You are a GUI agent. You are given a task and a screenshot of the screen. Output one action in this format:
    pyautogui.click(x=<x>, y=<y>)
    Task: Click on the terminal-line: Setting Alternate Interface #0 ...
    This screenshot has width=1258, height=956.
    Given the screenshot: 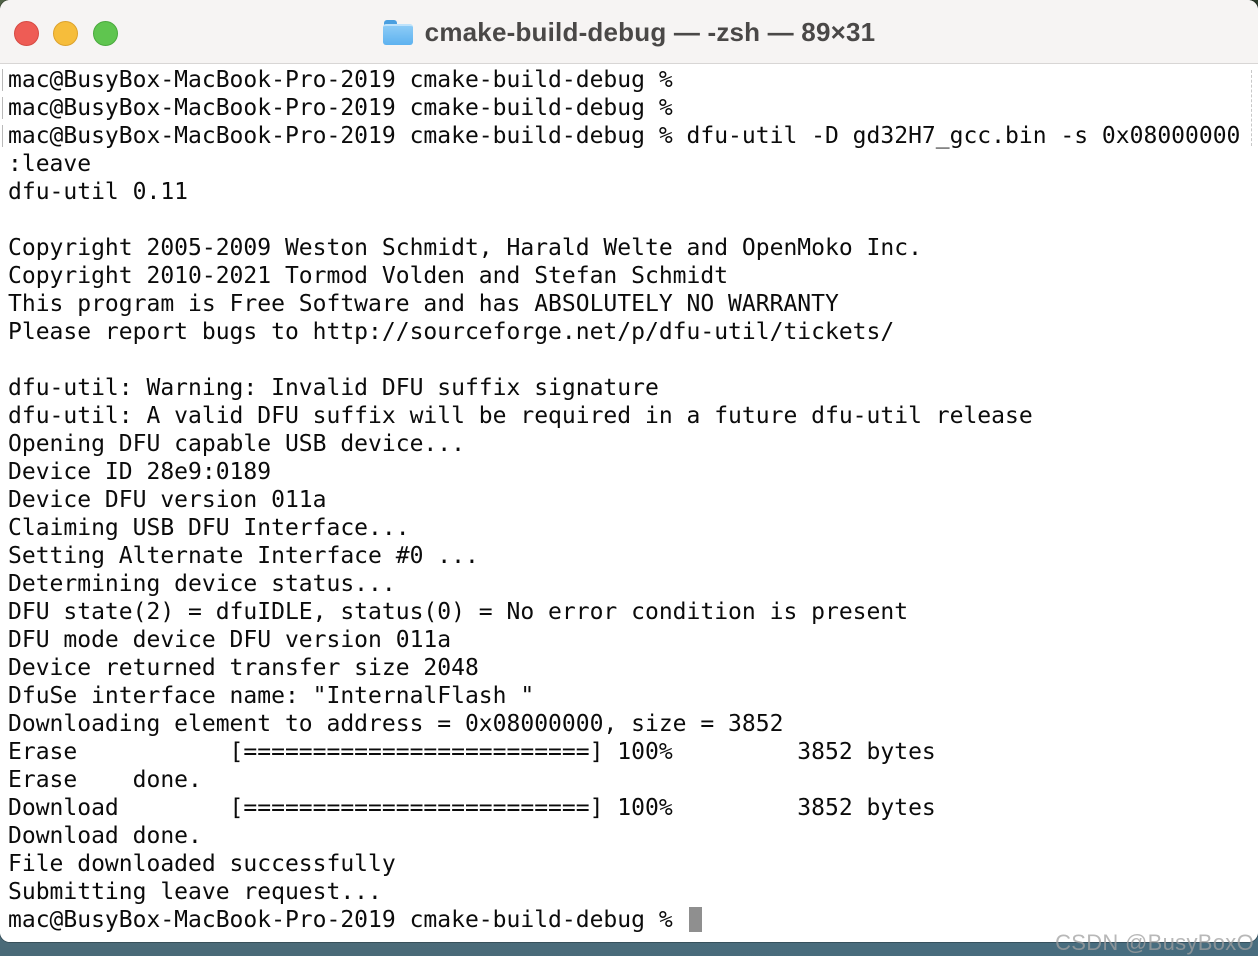 What is the action you would take?
    pyautogui.click(x=243, y=556)
    